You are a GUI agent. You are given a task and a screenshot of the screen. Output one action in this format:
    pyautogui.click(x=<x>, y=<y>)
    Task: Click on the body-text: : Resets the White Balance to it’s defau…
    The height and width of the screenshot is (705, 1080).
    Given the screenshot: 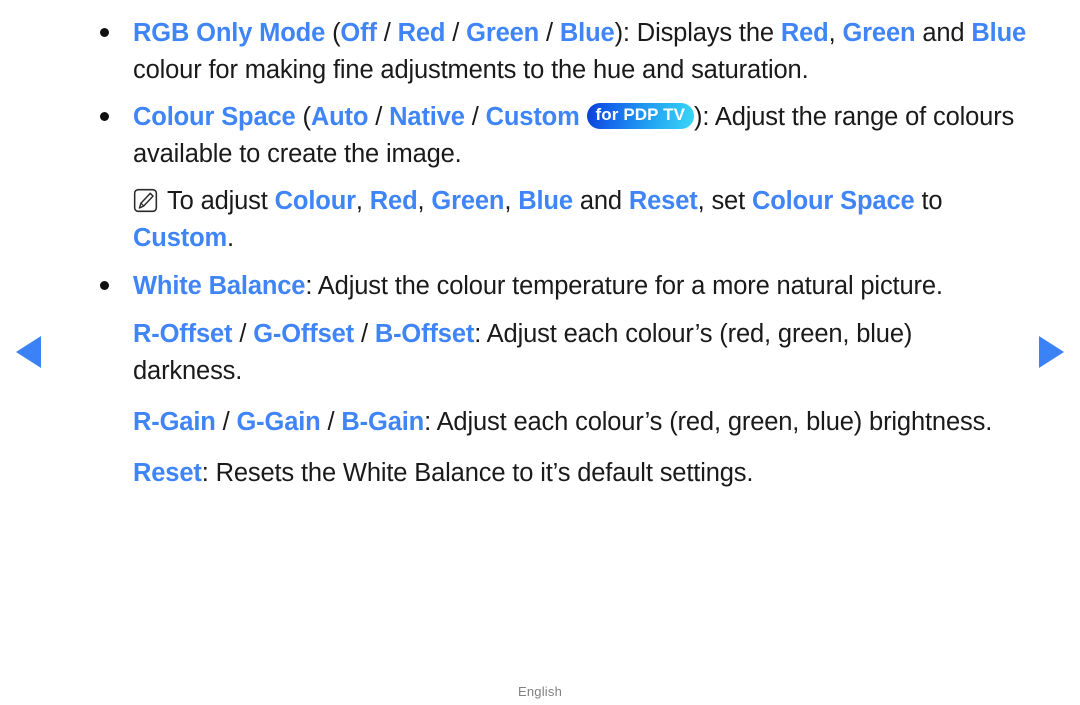 What is the action you would take?
    pyautogui.click(x=477, y=473)
    